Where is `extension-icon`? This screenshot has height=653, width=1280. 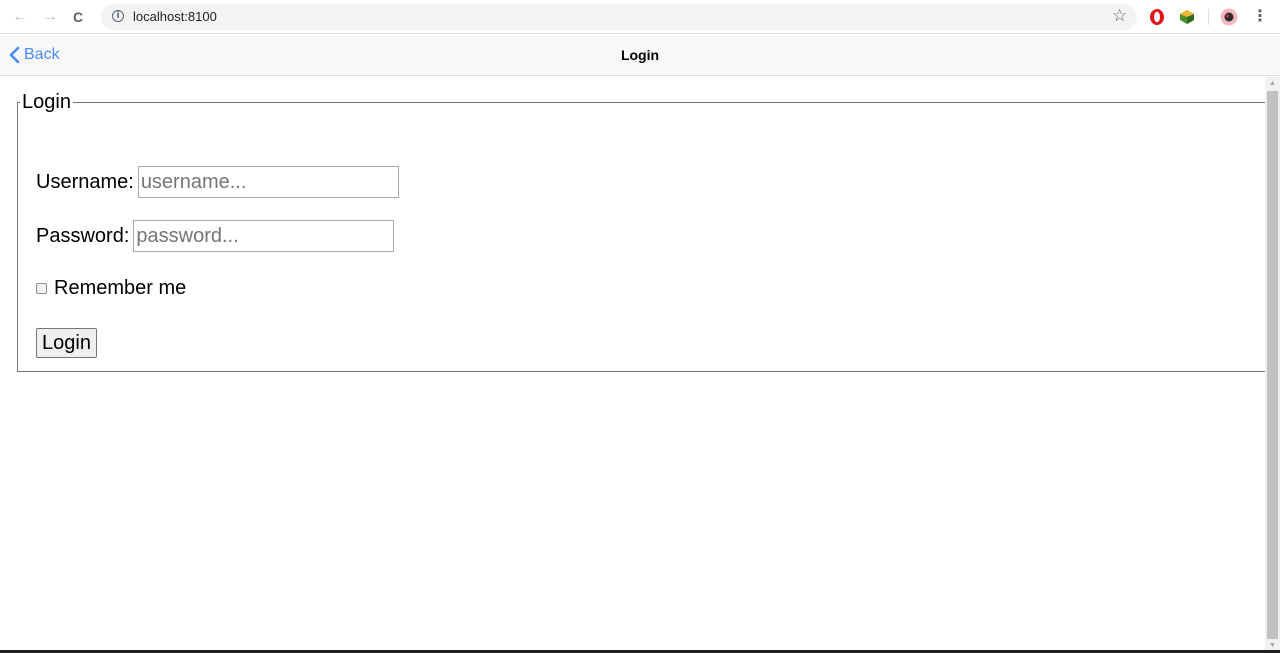
extension-icon is located at coordinates (1187, 17).